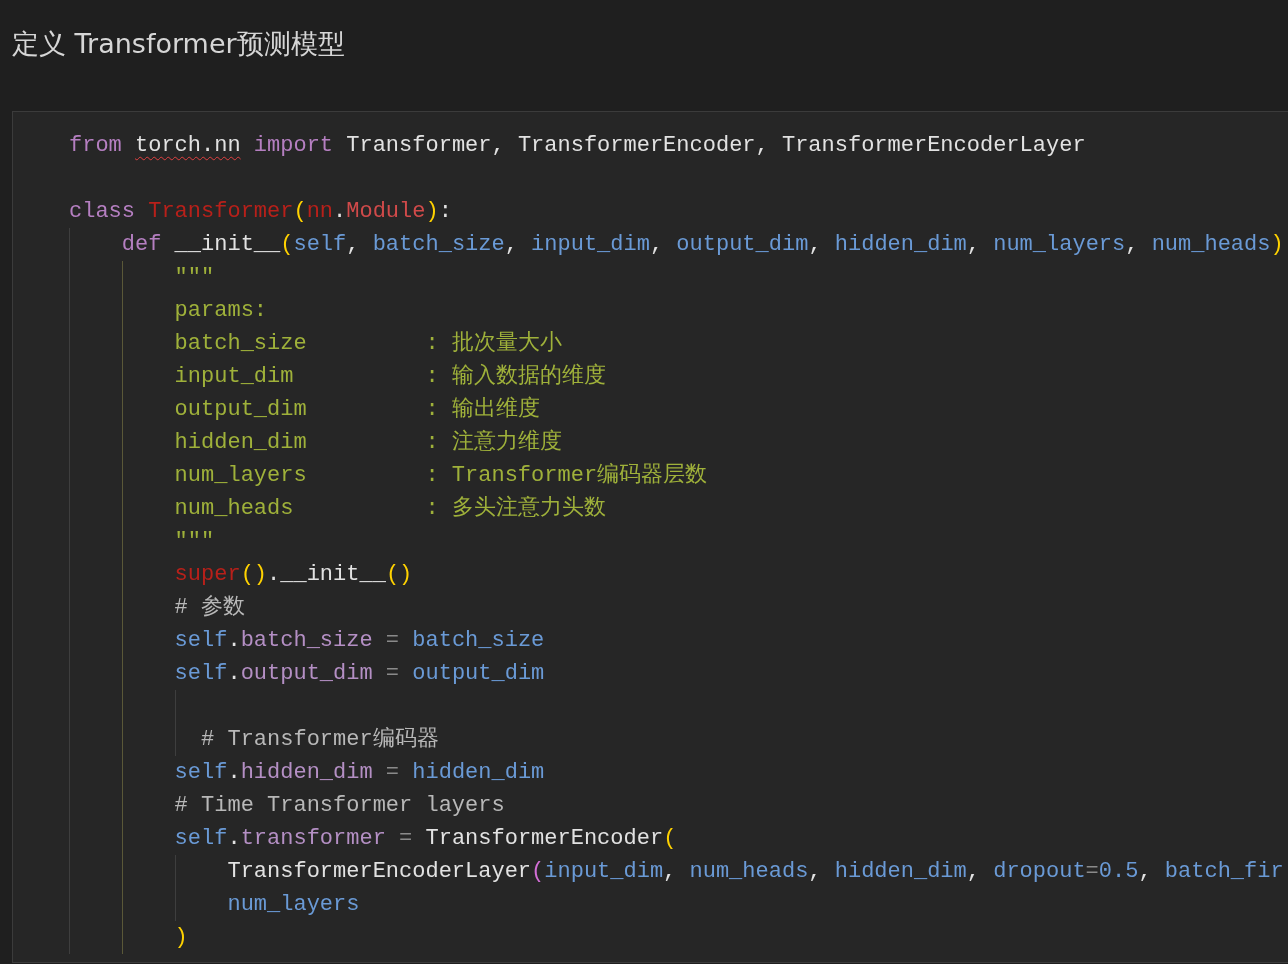 Image resolution: width=1288 pixels, height=964 pixels. I want to click on code-line: num_layers : Transformer编码器层数, so click(678, 475).